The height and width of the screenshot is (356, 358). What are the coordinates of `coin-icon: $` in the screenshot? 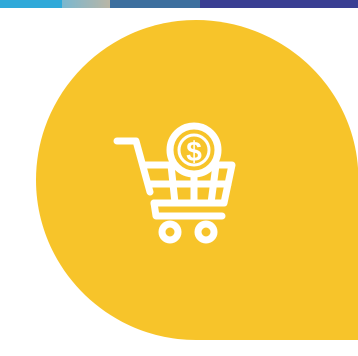 It's located at (194, 150).